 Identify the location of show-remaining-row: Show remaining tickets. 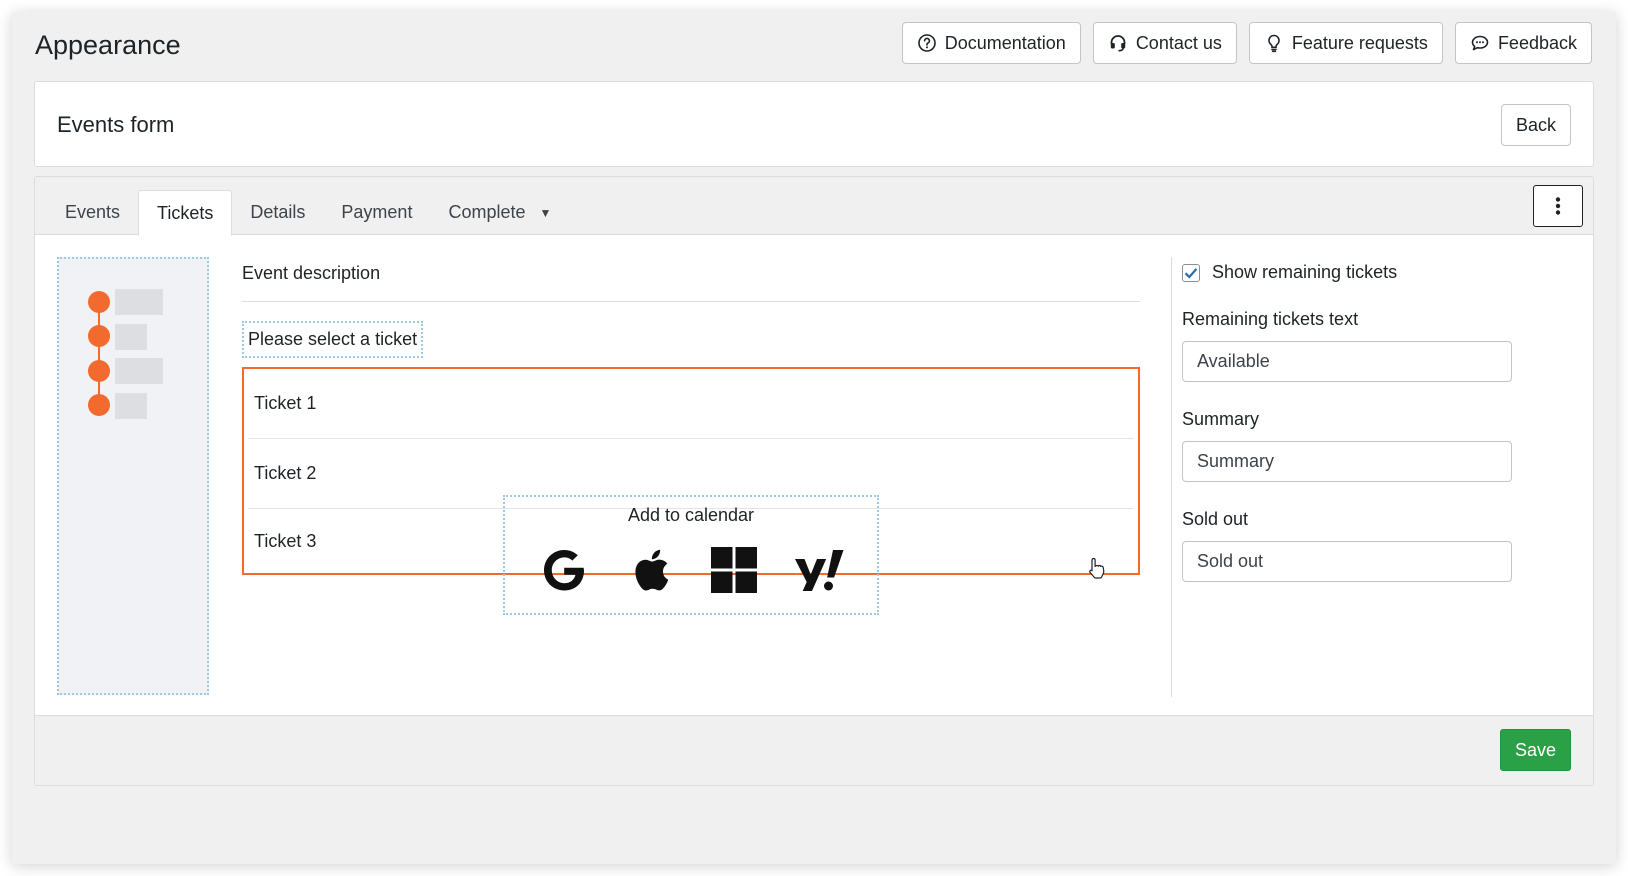
(1376, 272).